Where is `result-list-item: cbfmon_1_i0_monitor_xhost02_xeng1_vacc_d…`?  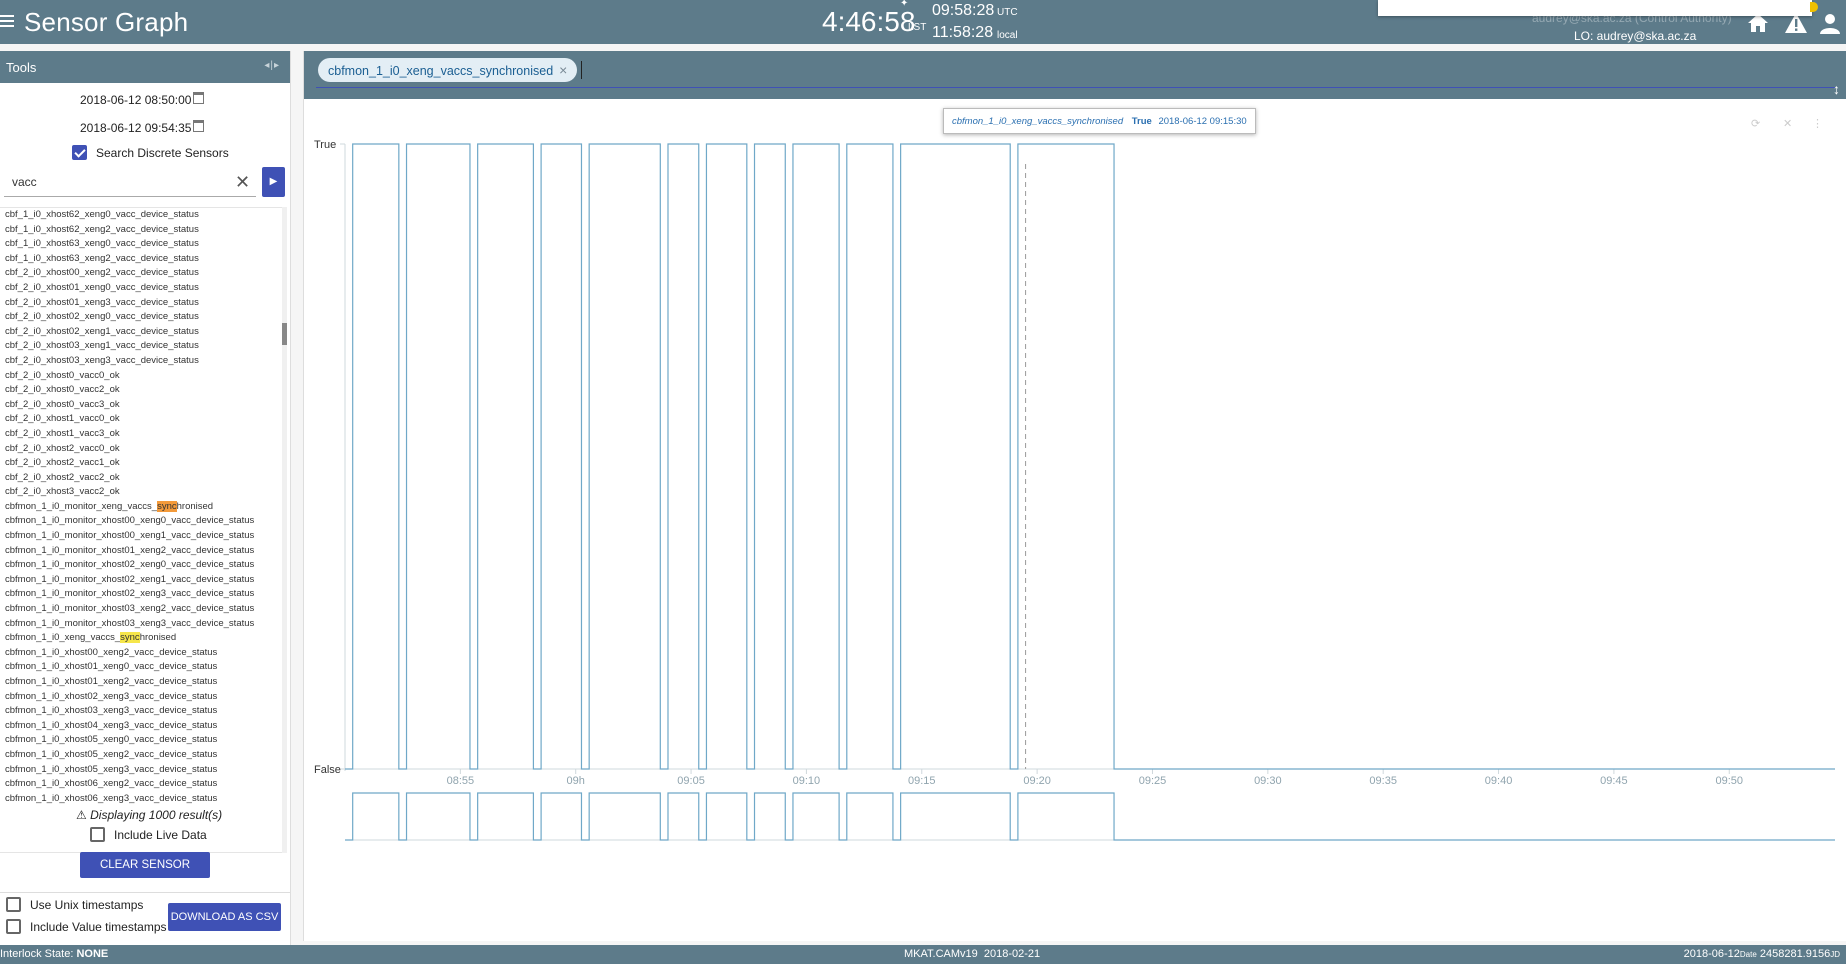 result-list-item: cbfmon_1_i0_monitor_xhost02_xeng1_vacc_d… is located at coordinates (143, 580).